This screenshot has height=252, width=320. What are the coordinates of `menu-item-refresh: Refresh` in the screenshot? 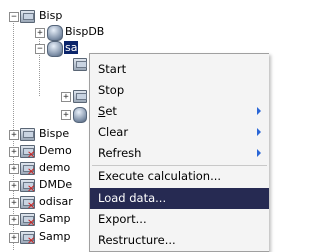 It's located at (179, 153).